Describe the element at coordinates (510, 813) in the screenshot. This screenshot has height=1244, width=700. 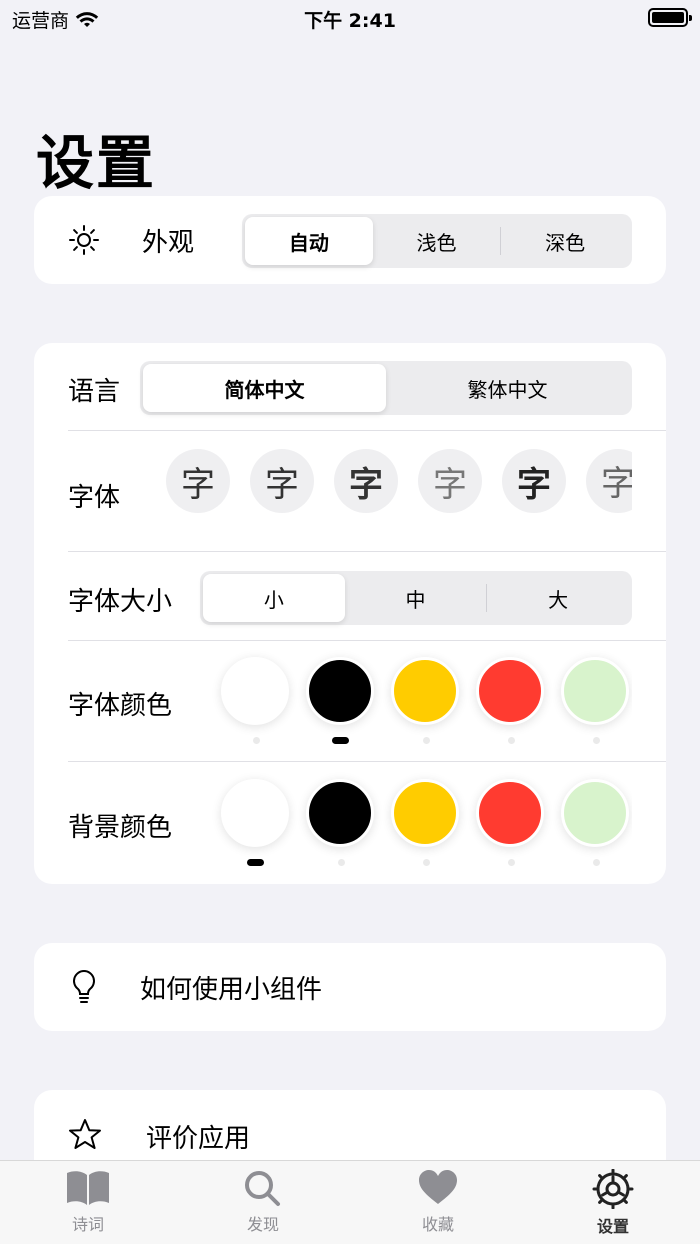
I see `bg-color-red` at that location.